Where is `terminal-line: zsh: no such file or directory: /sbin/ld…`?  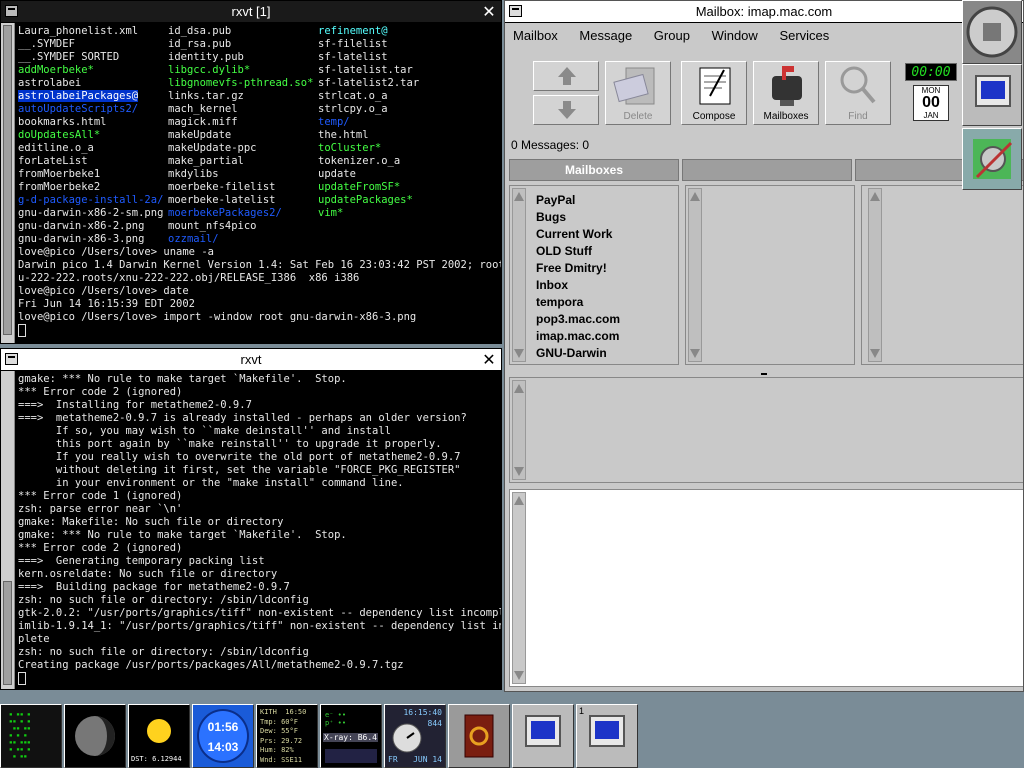
terminal-line: zsh: no such file or directory: /sbin/ld… is located at coordinates (163, 600).